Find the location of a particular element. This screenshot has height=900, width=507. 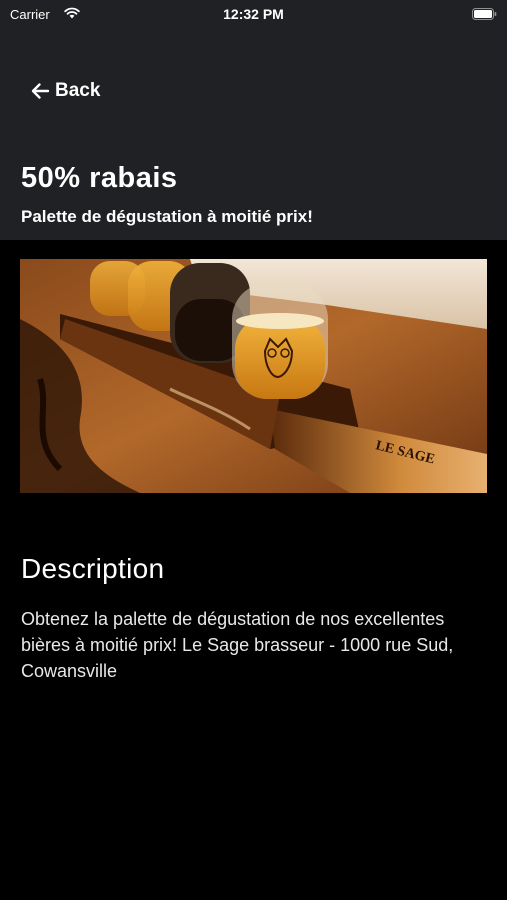

offer-subtitle: Palette de dégustation à moitié prix! is located at coordinates (167, 216).